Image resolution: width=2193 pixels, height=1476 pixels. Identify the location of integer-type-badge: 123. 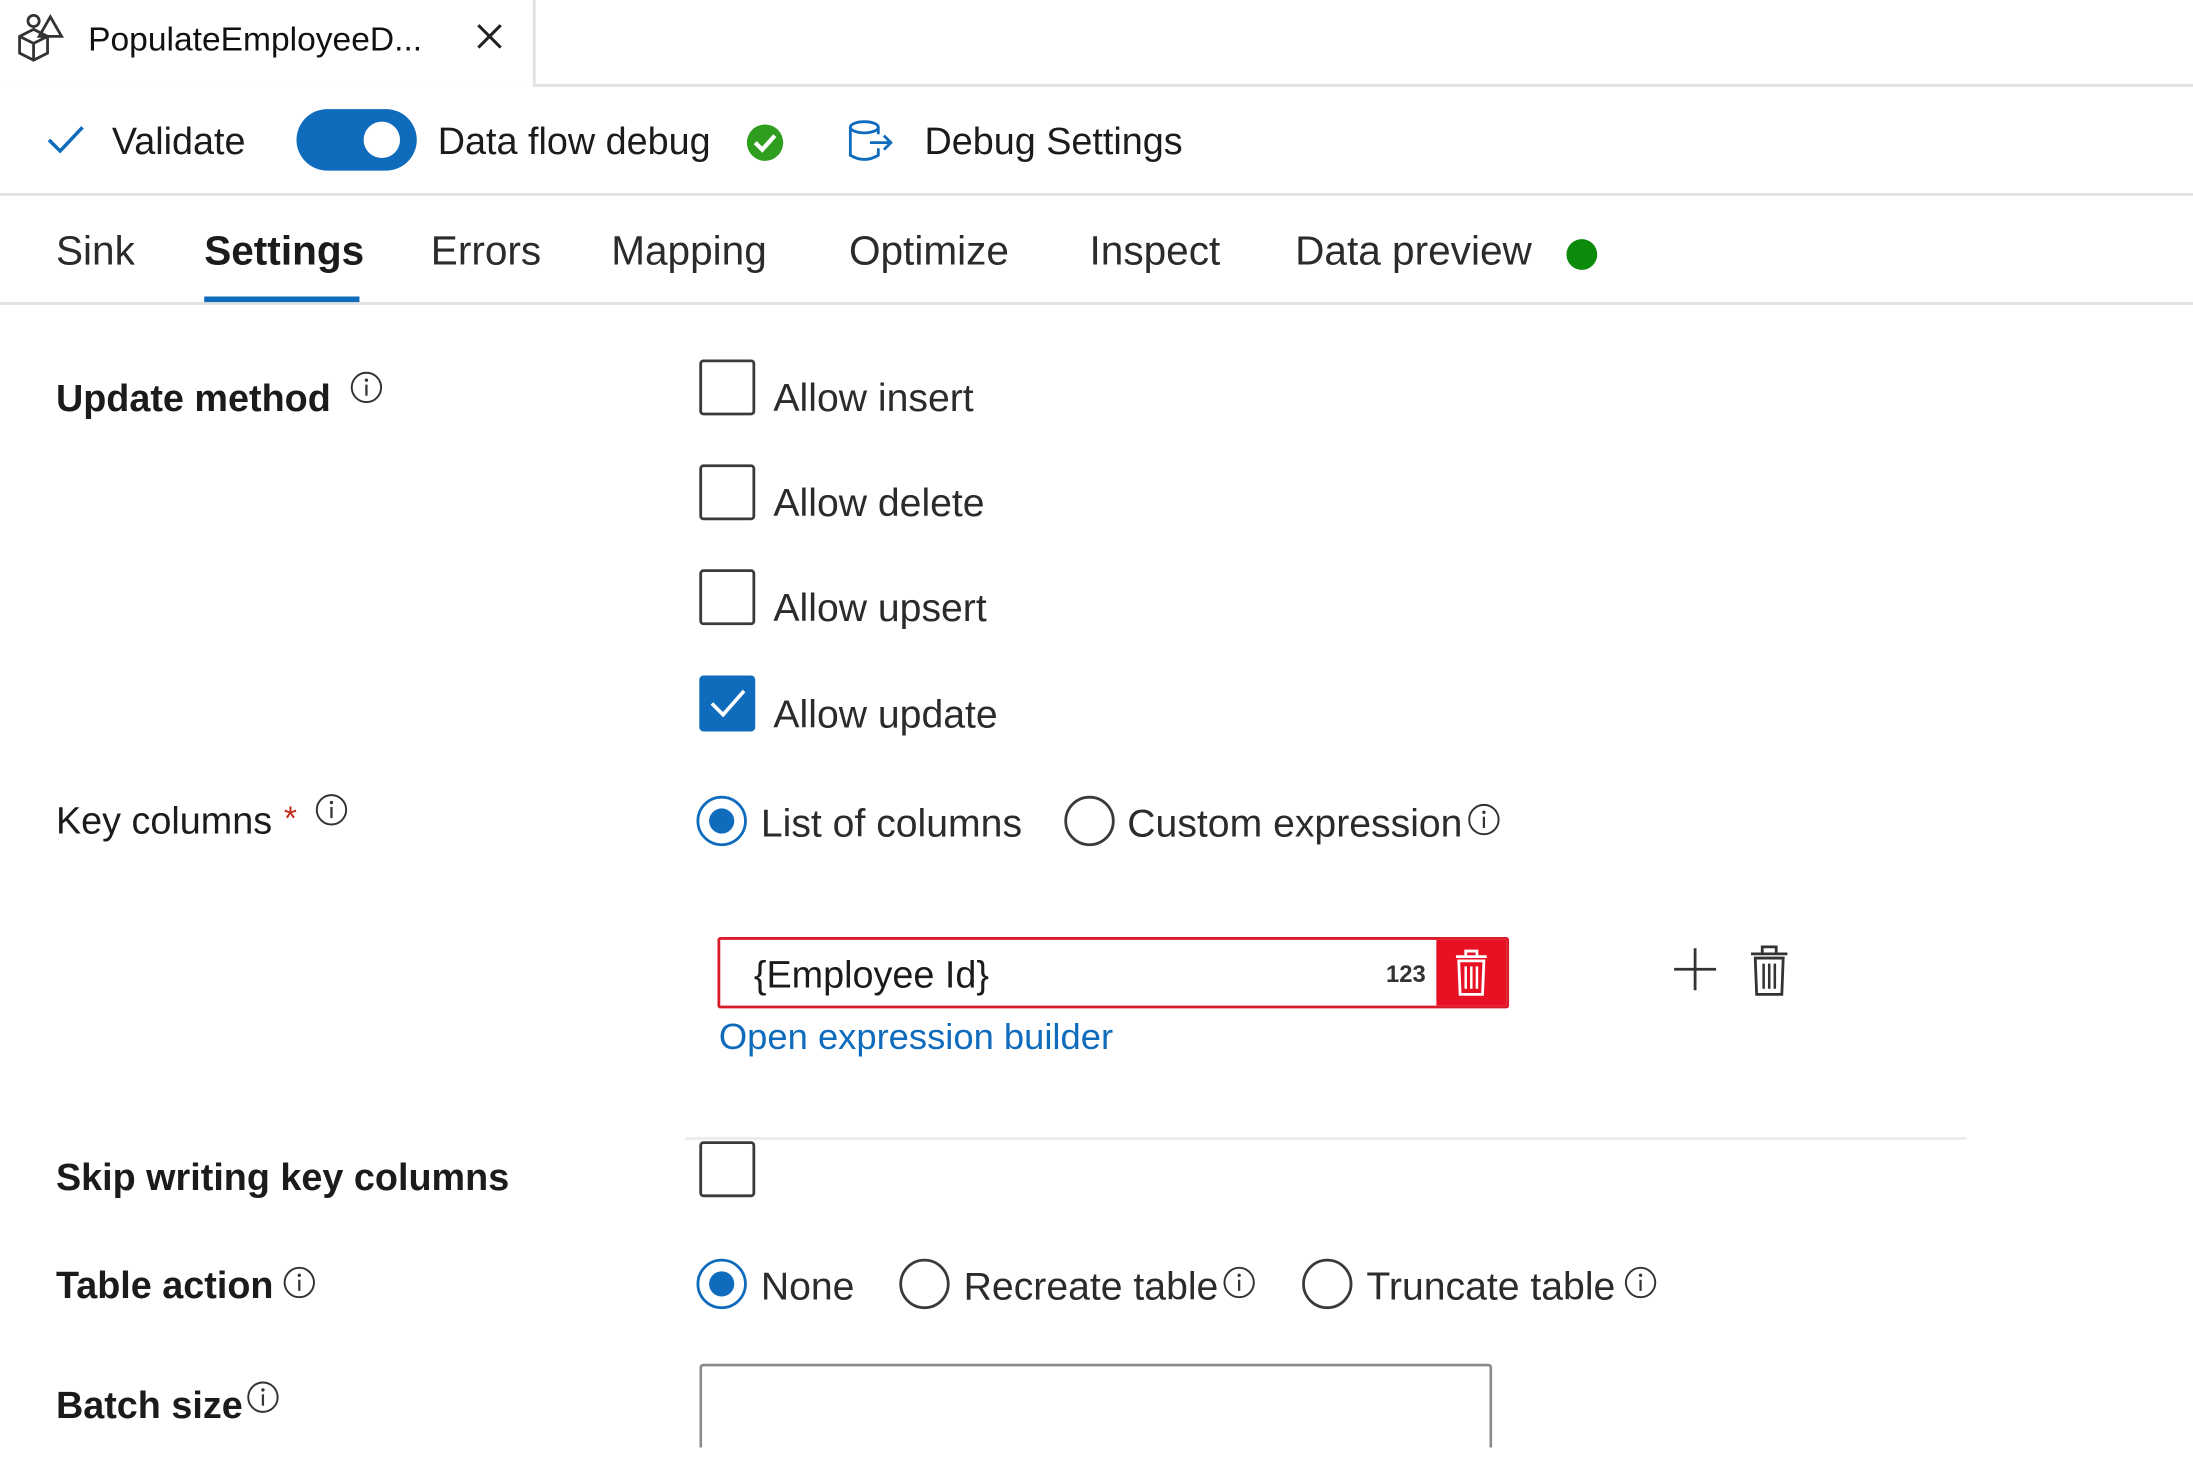
(1406, 974).